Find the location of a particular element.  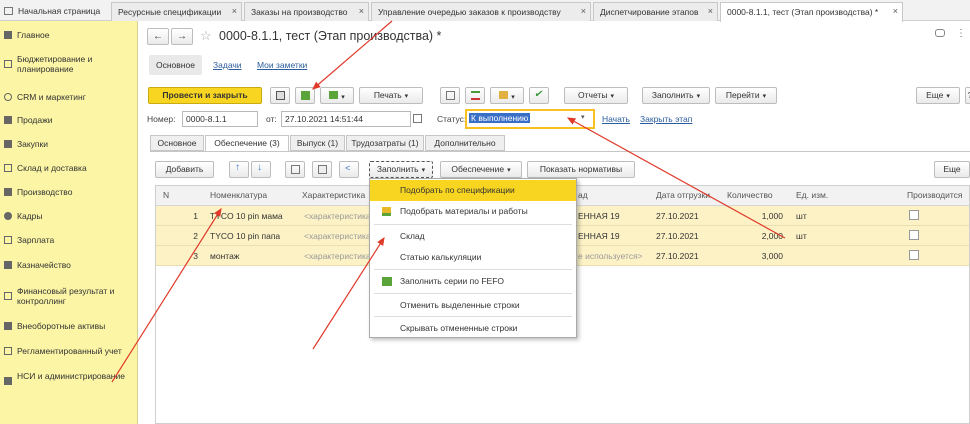

dt-kt-button is located at coordinates (475, 95).